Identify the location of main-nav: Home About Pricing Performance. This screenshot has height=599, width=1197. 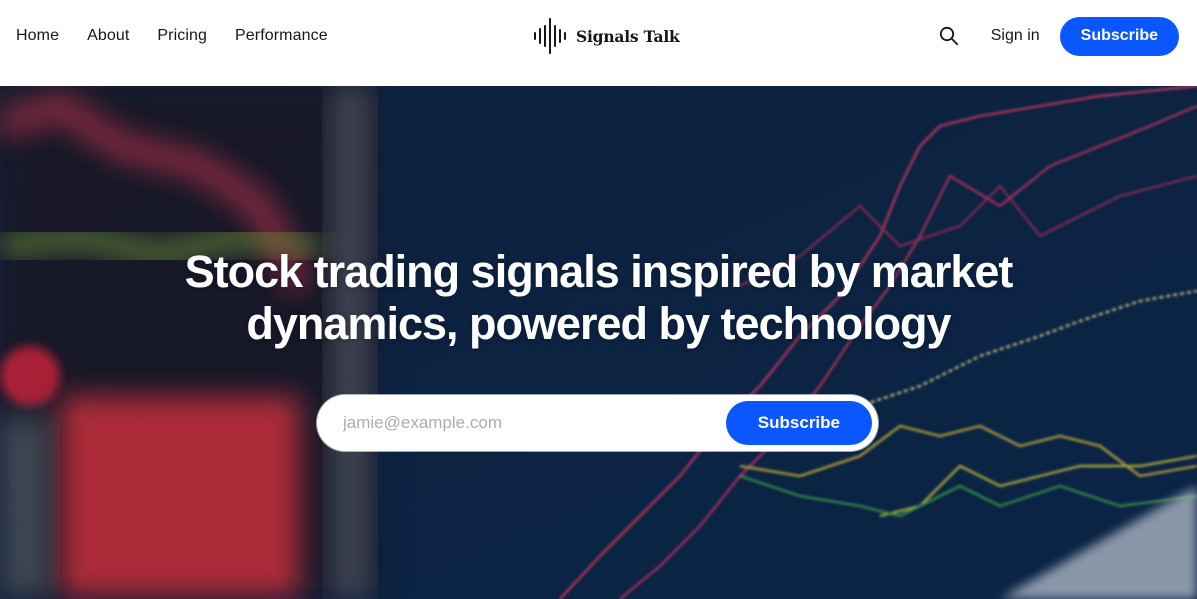
(172, 36).